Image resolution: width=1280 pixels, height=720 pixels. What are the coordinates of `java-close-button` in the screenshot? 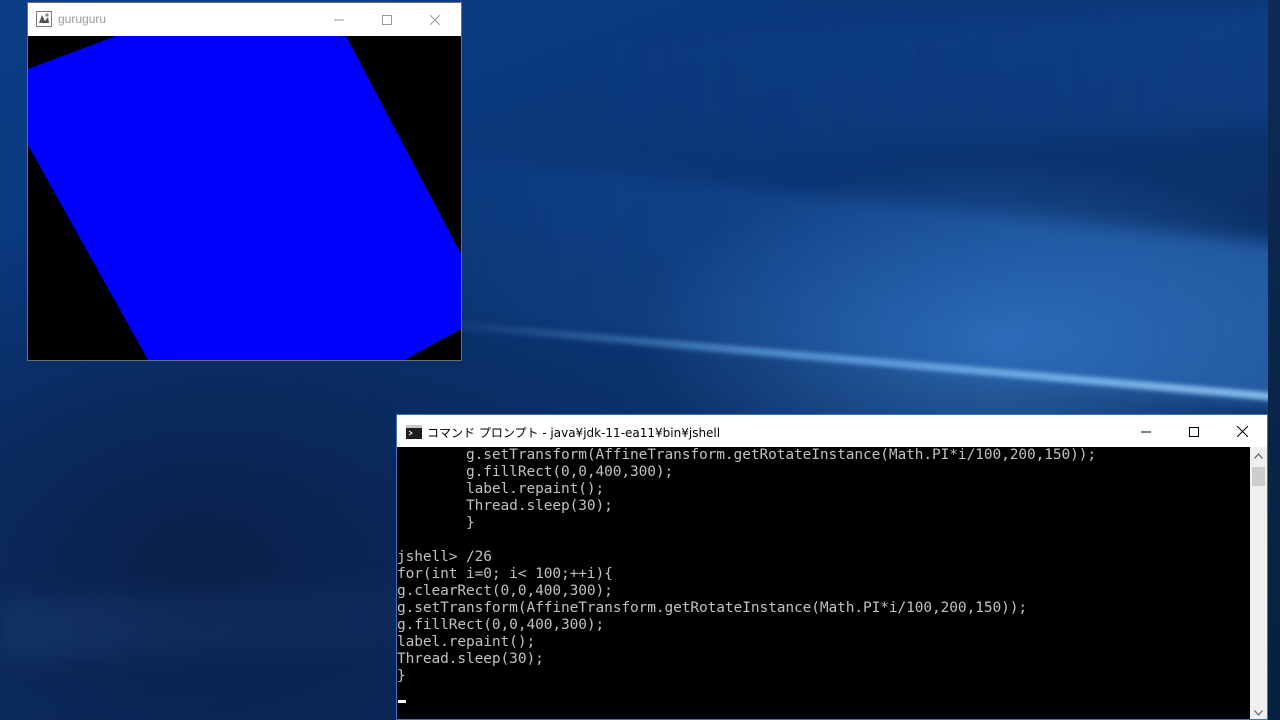 It's located at (435, 19).